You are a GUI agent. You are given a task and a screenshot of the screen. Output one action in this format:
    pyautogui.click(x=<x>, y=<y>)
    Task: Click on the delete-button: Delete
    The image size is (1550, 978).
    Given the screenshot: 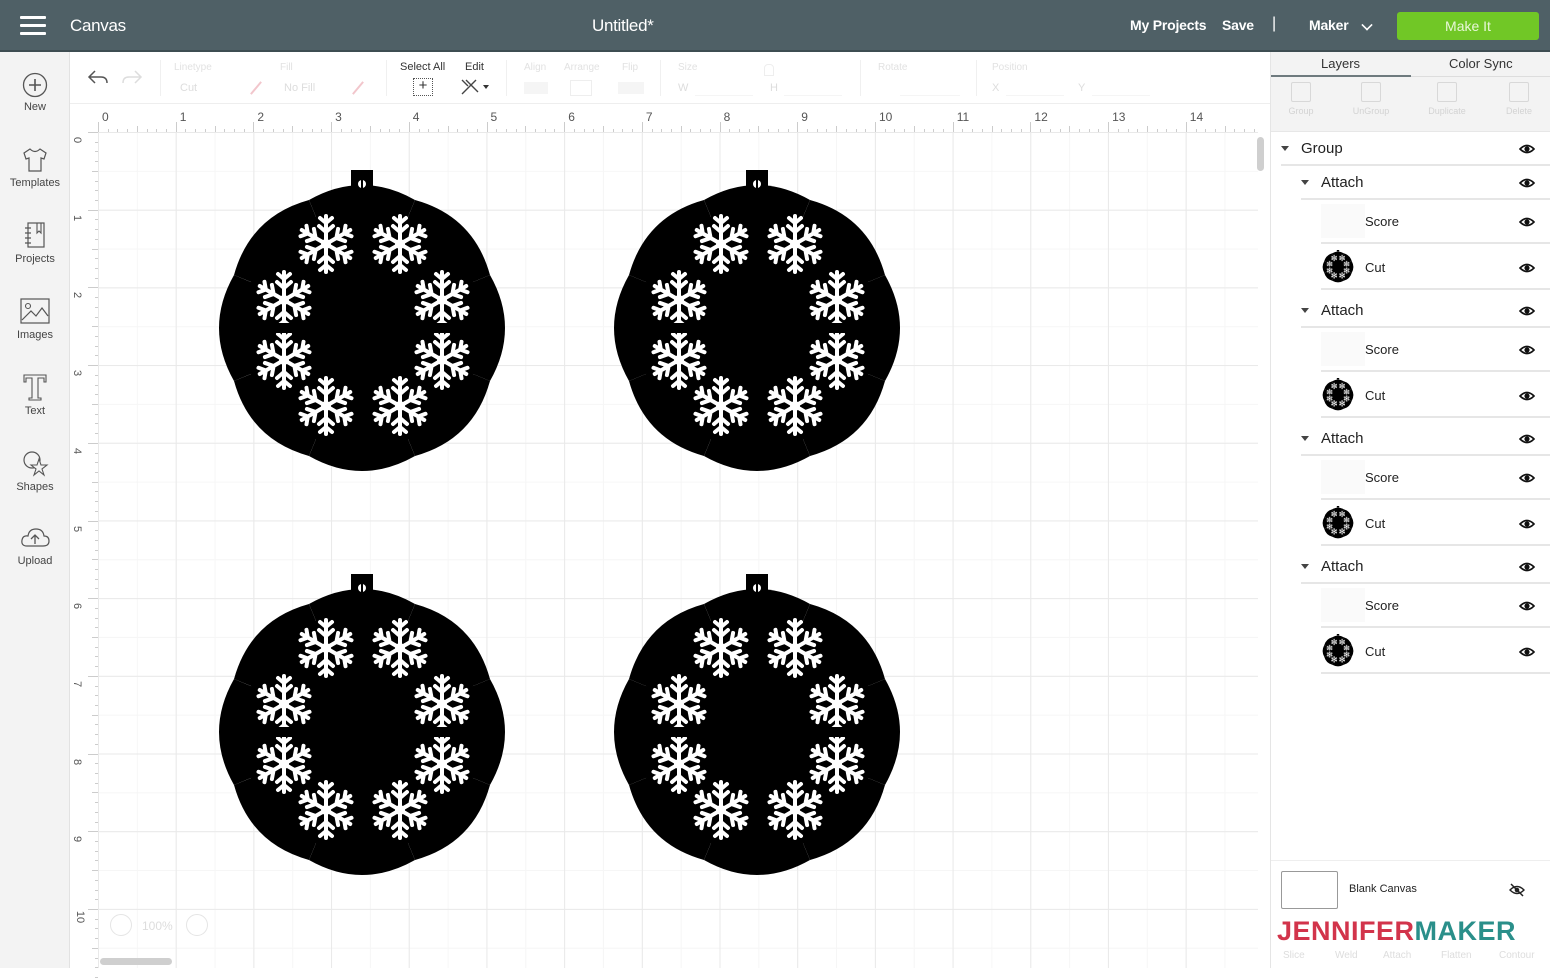 What is the action you would take?
    pyautogui.click(x=1519, y=99)
    